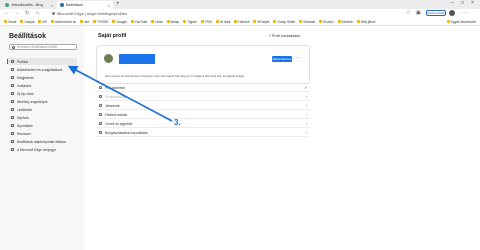 This screenshot has width=480, height=250. What do you see at coordinates (120, 93) in the screenshot?
I see `annotation-arrow` at bounding box center [120, 93].